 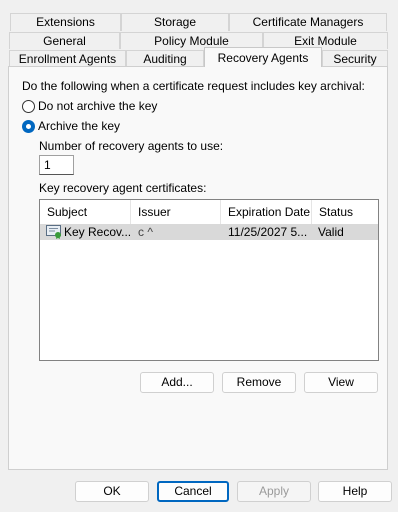 What do you see at coordinates (165, 58) in the screenshot?
I see `tab-auditing: Auditing` at bounding box center [165, 58].